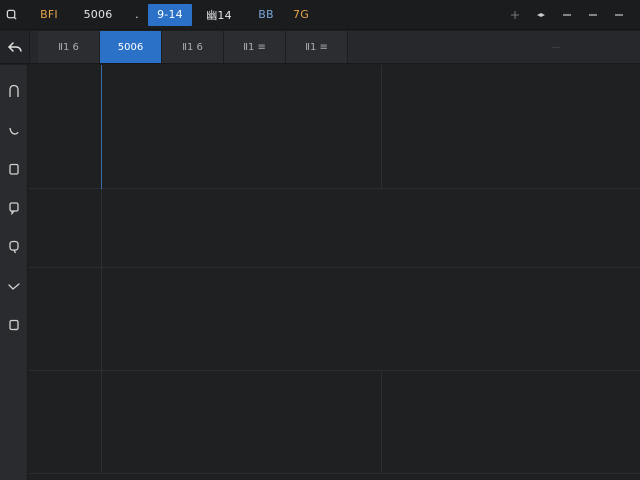 The image size is (640, 480). I want to click on minimize-icon, so click(567, 15).